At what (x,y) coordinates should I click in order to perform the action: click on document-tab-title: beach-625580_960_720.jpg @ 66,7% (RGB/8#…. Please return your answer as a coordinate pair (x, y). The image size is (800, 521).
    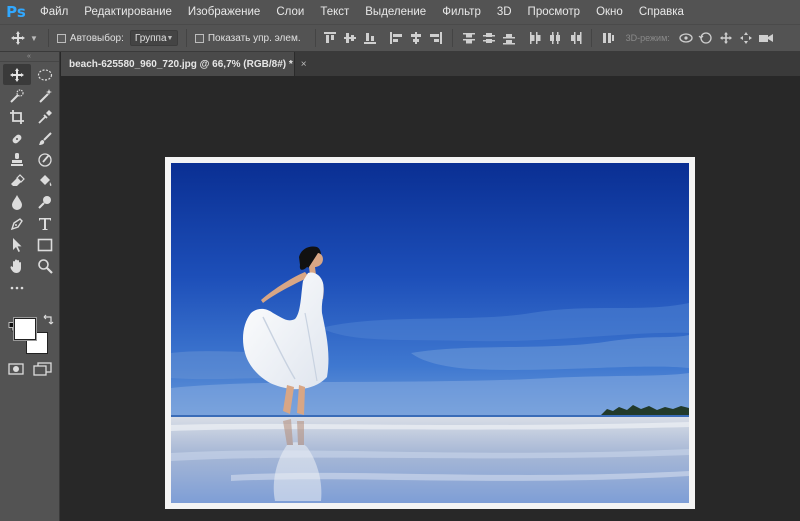
    Looking at the image, I should click on (181, 64).